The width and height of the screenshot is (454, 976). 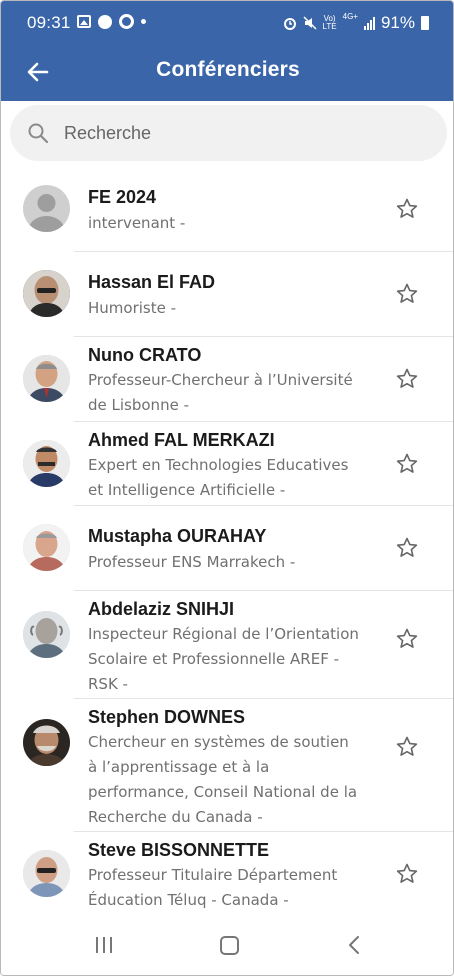 What do you see at coordinates (84, 21) in the screenshot?
I see `photo-icon` at bounding box center [84, 21].